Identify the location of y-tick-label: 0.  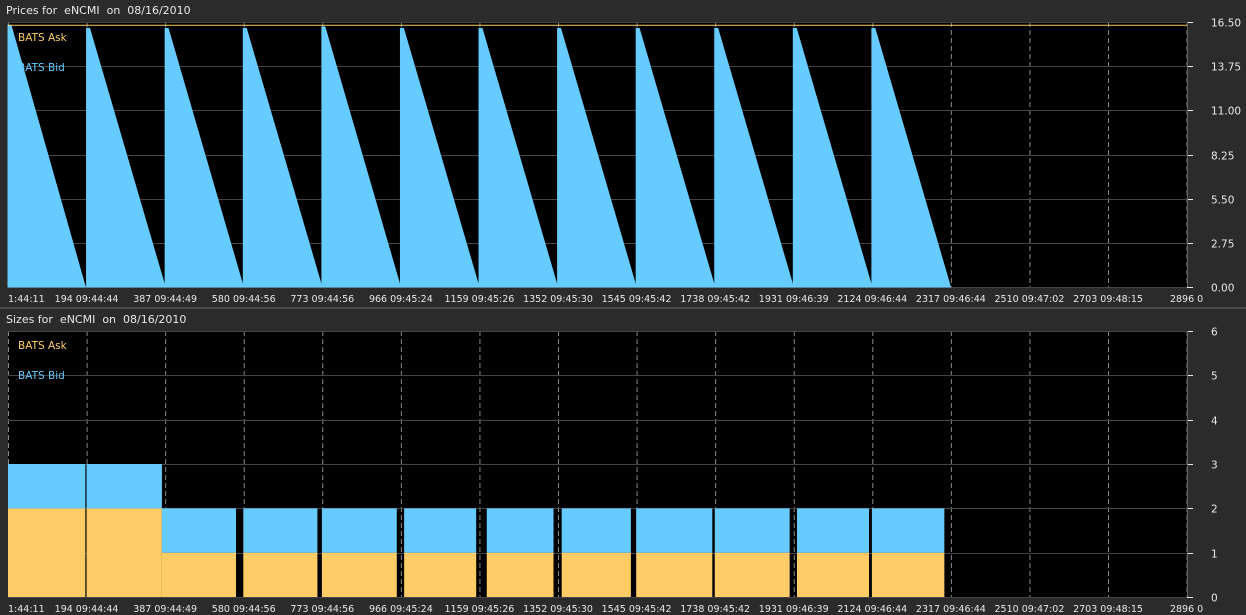
(1214, 599).